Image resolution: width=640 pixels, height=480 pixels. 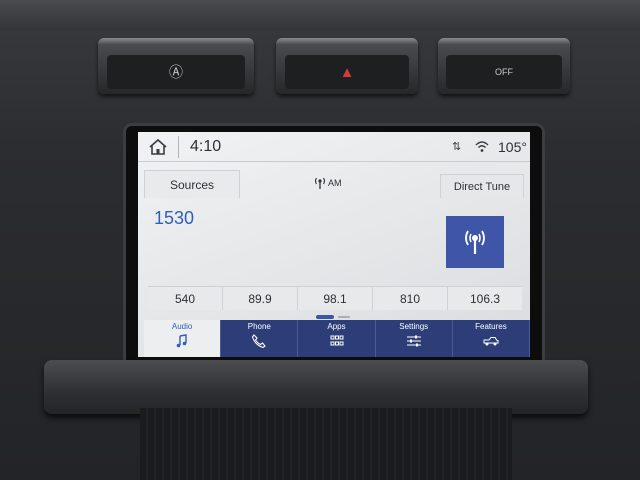 I want to click on home-icon, so click(x=158, y=147).